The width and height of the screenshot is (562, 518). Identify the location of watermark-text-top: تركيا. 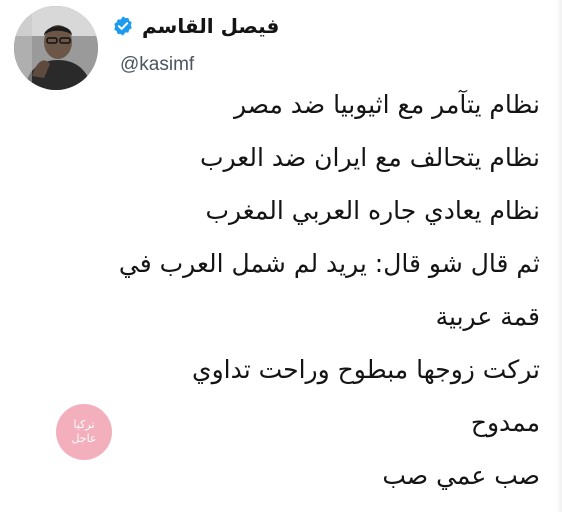
(84, 424).